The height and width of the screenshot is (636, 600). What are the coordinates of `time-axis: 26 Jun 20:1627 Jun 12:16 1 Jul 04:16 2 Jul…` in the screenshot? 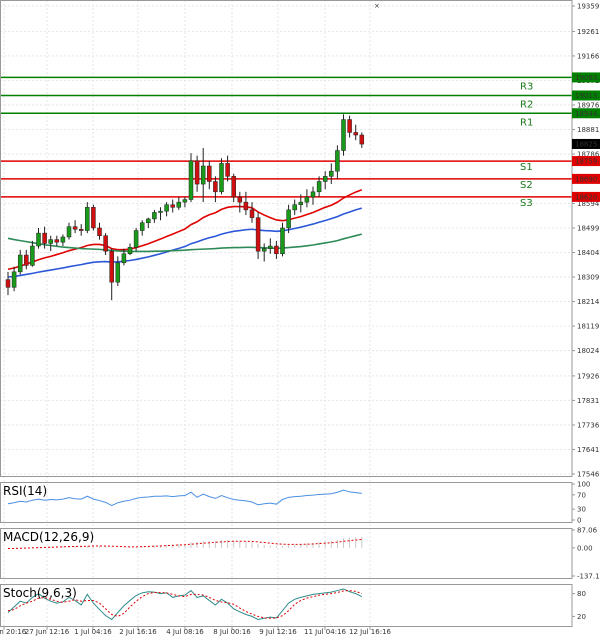 It's located at (196, 631).